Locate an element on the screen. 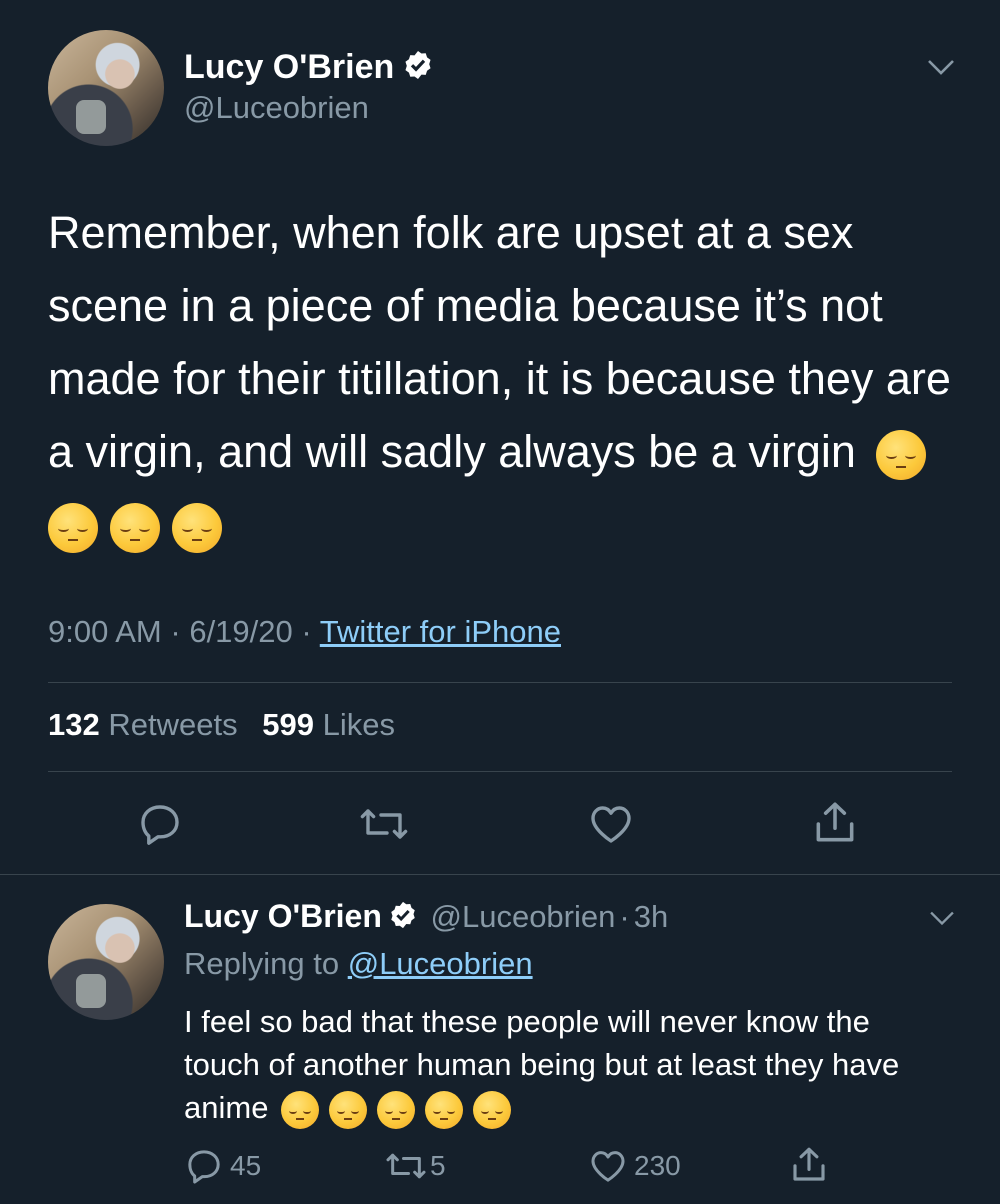  emoji-group is located at coordinates (401, 1109).